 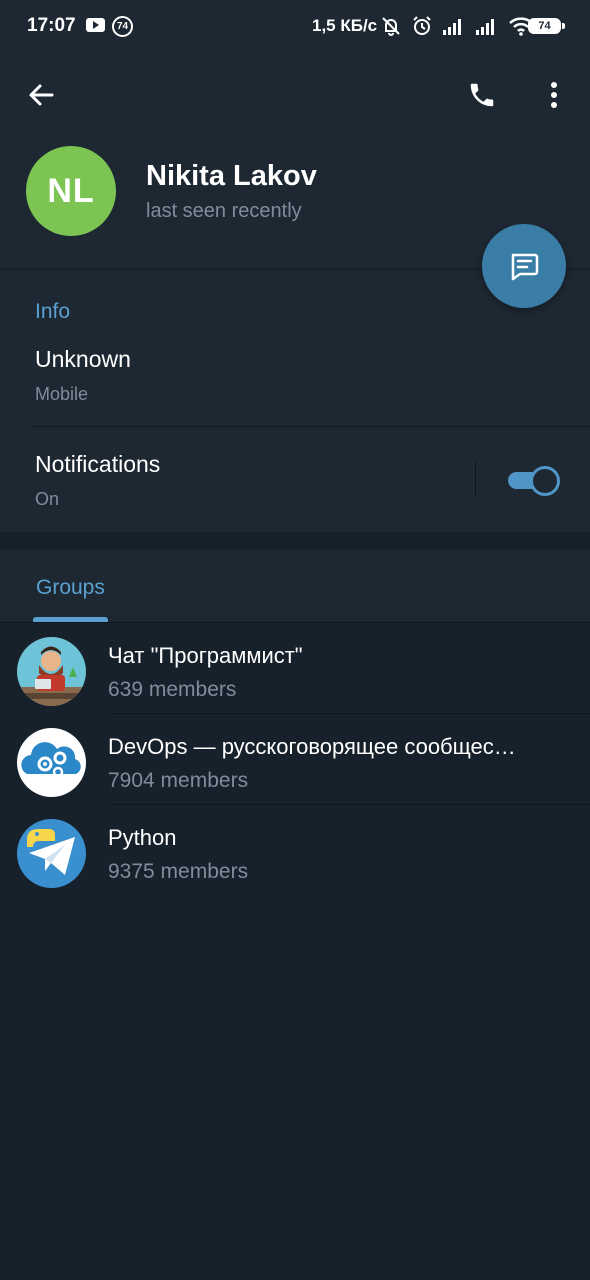 What do you see at coordinates (70, 588) in the screenshot?
I see `tab-groups: Groups` at bounding box center [70, 588].